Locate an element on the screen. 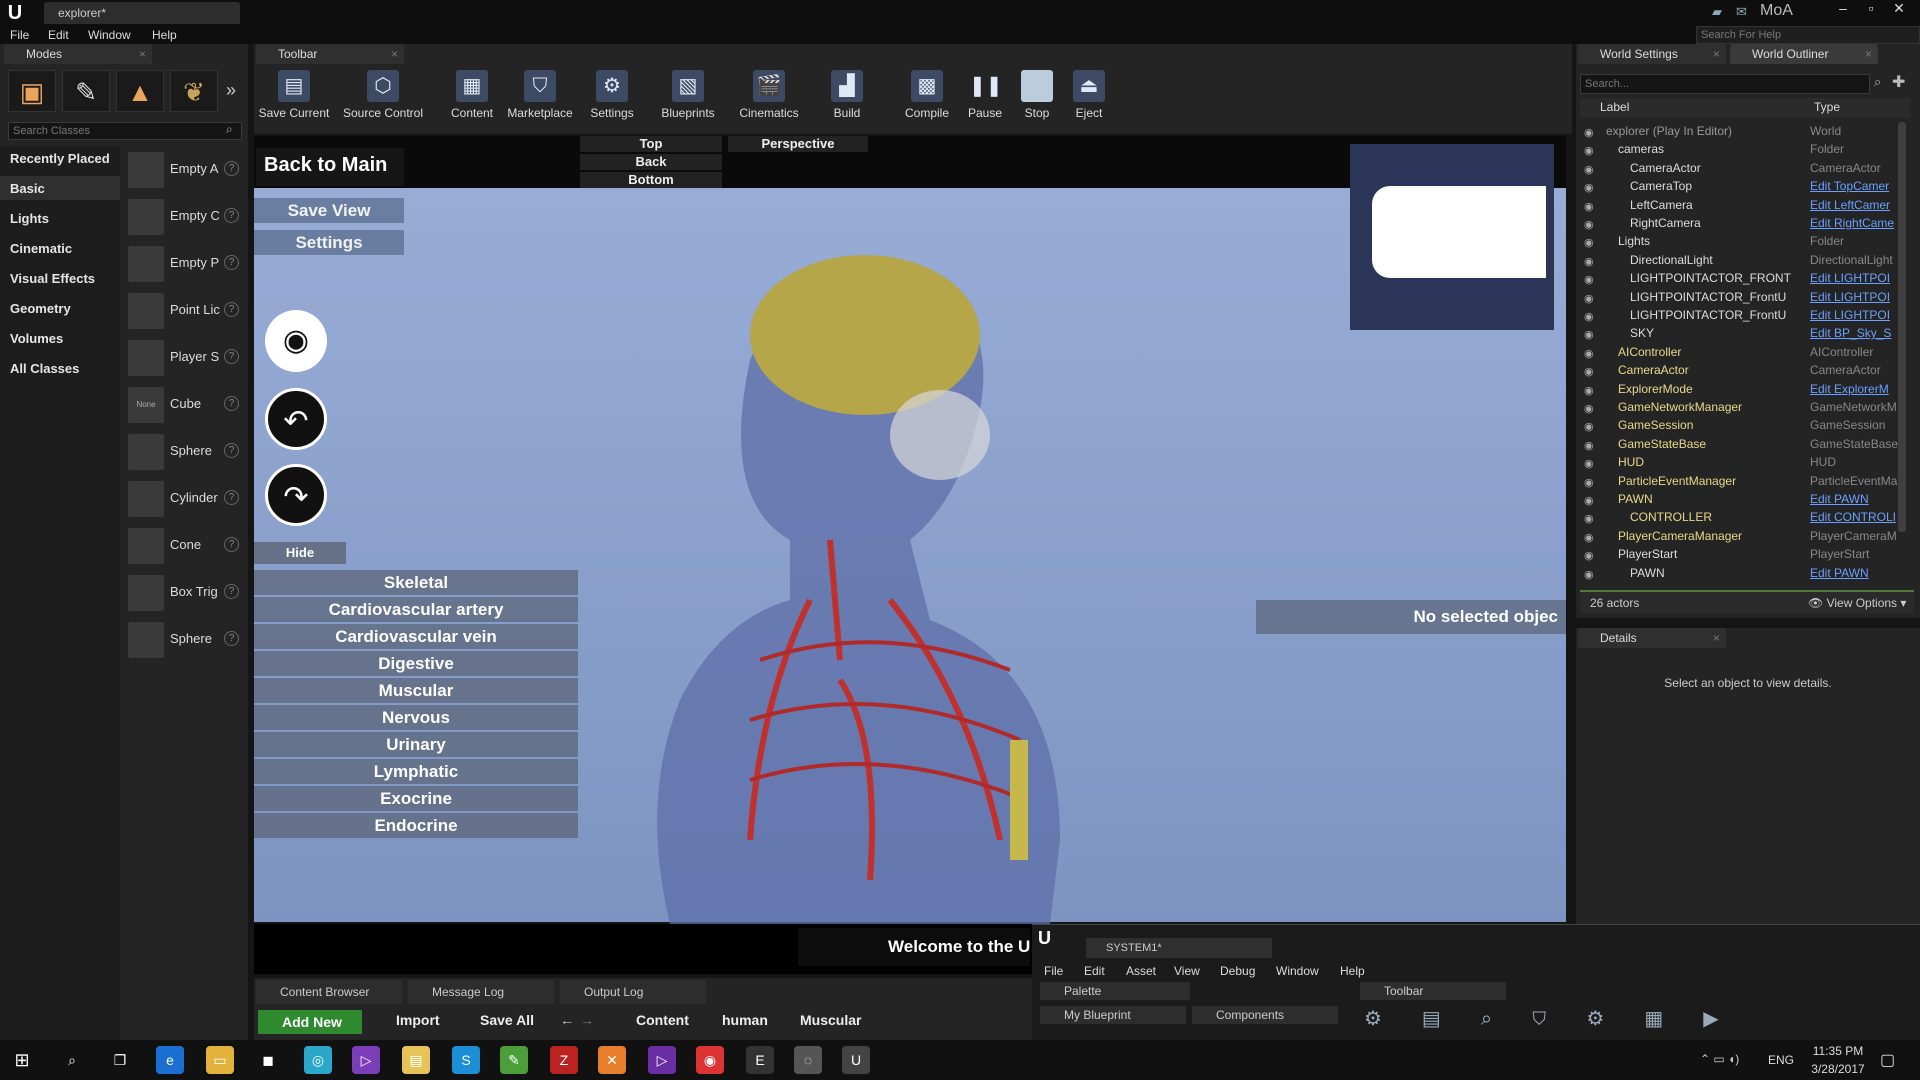  close-icon: ✕ is located at coordinates (1899, 9).